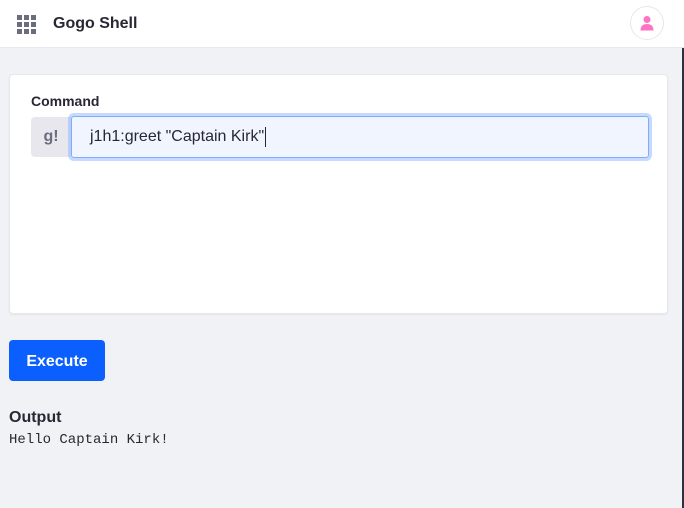 Image resolution: width=684 pixels, height=508 pixels. Describe the element at coordinates (35, 417) in the screenshot. I see `output-label: Output` at that location.